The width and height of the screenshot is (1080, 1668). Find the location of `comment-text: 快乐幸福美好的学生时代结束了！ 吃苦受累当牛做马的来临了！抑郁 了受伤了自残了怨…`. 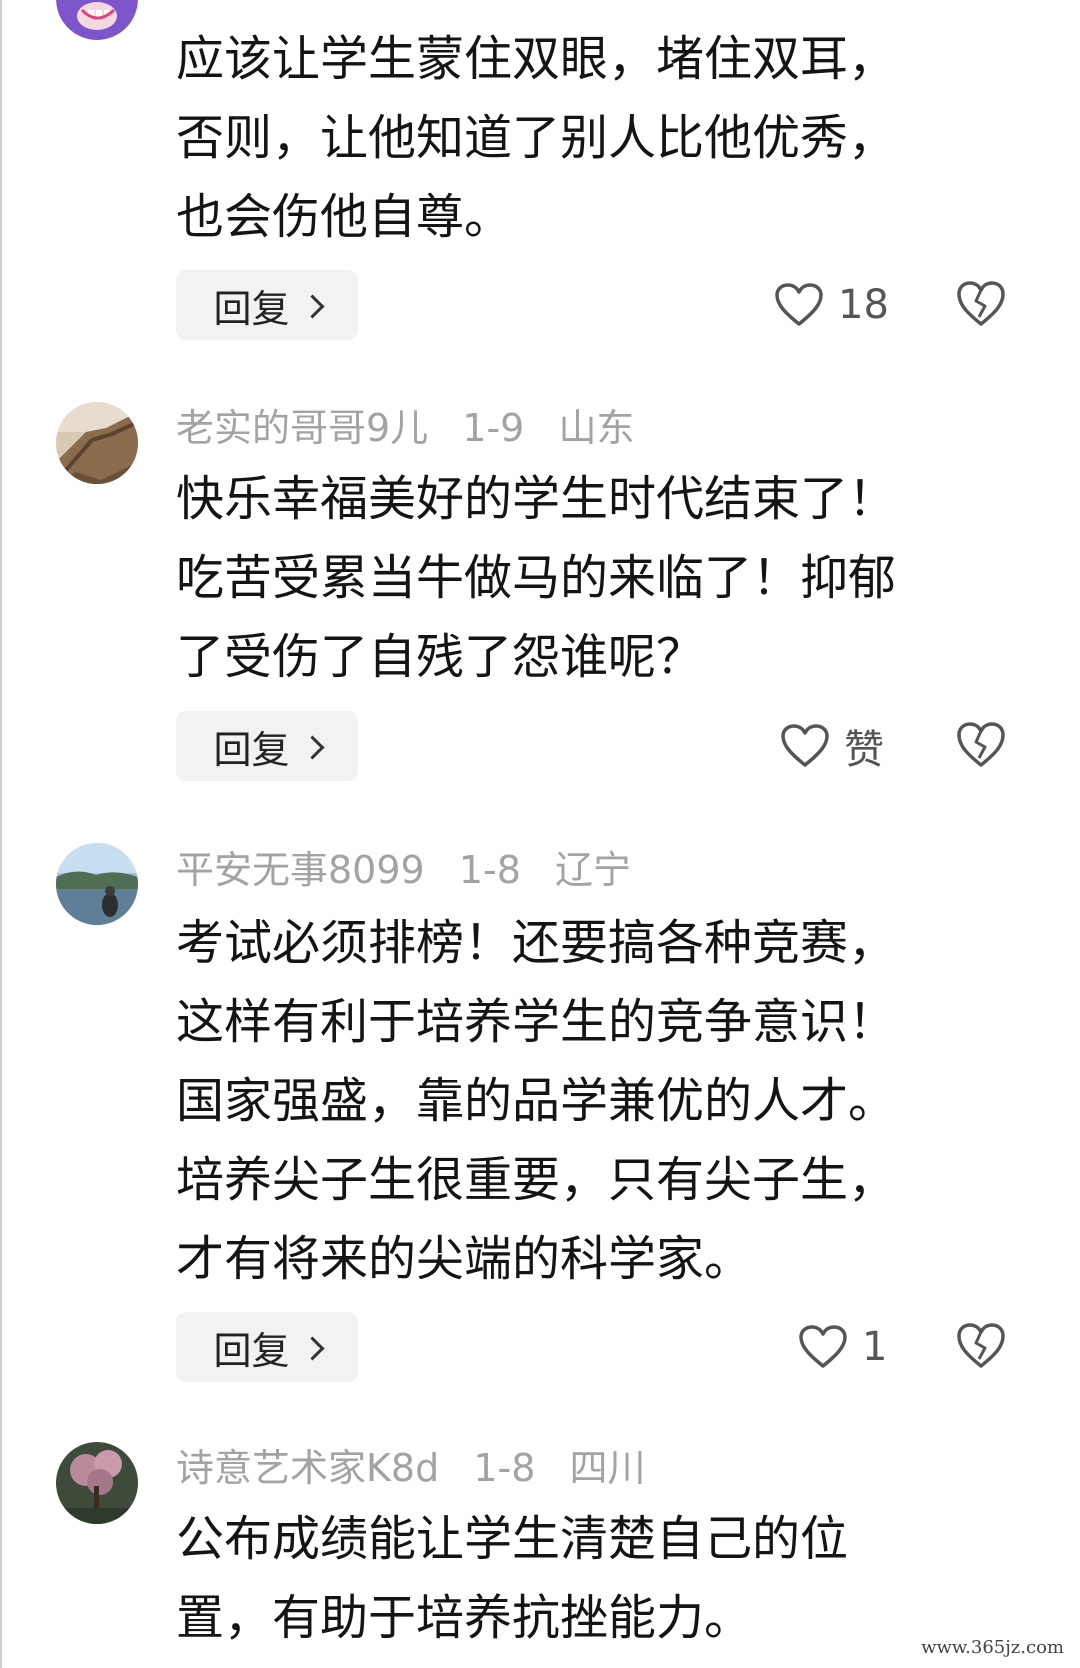

comment-text: 快乐幸福美好的学生时代结束了！ 吃苦受累当牛做马的来临了！抑郁 了受伤了自残了怨… is located at coordinates (536, 578).